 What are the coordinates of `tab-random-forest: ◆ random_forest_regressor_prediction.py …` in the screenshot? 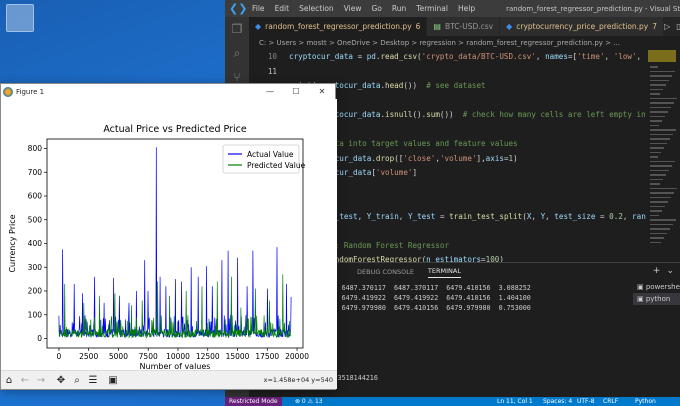 It's located at (338, 26).